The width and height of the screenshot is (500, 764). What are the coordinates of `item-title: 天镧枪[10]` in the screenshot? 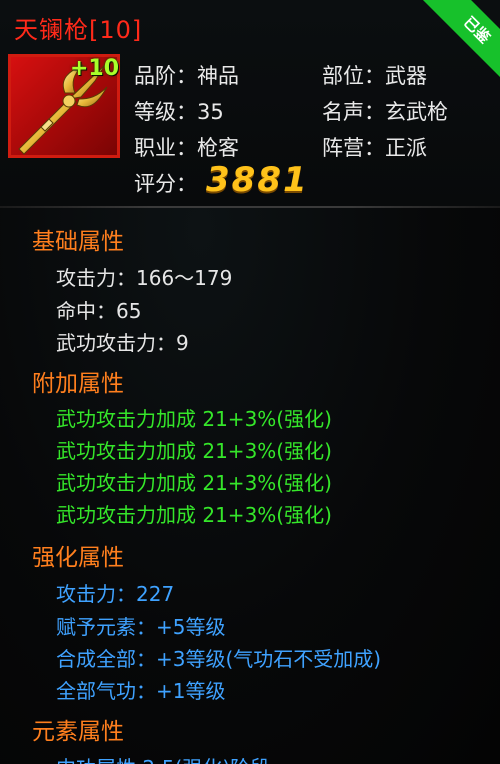 It's located at (78, 30).